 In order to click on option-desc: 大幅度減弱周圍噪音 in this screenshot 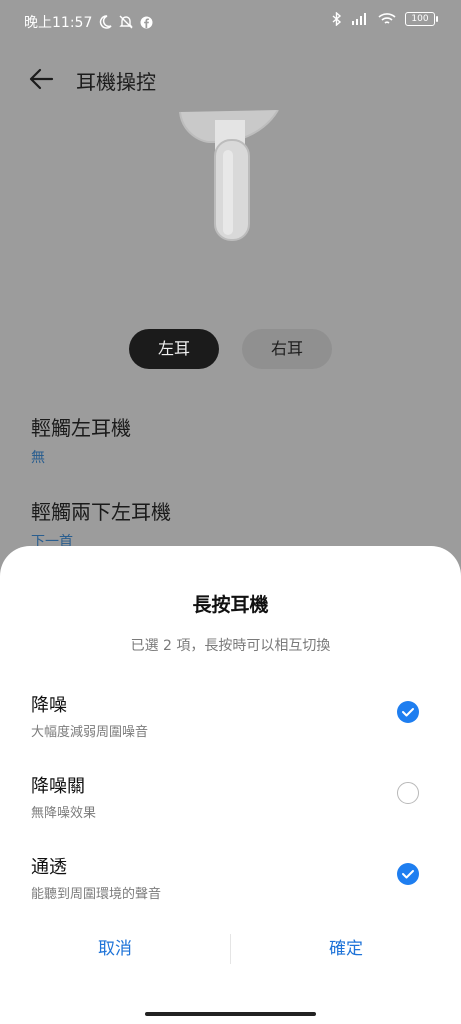, I will do `click(90, 732)`.